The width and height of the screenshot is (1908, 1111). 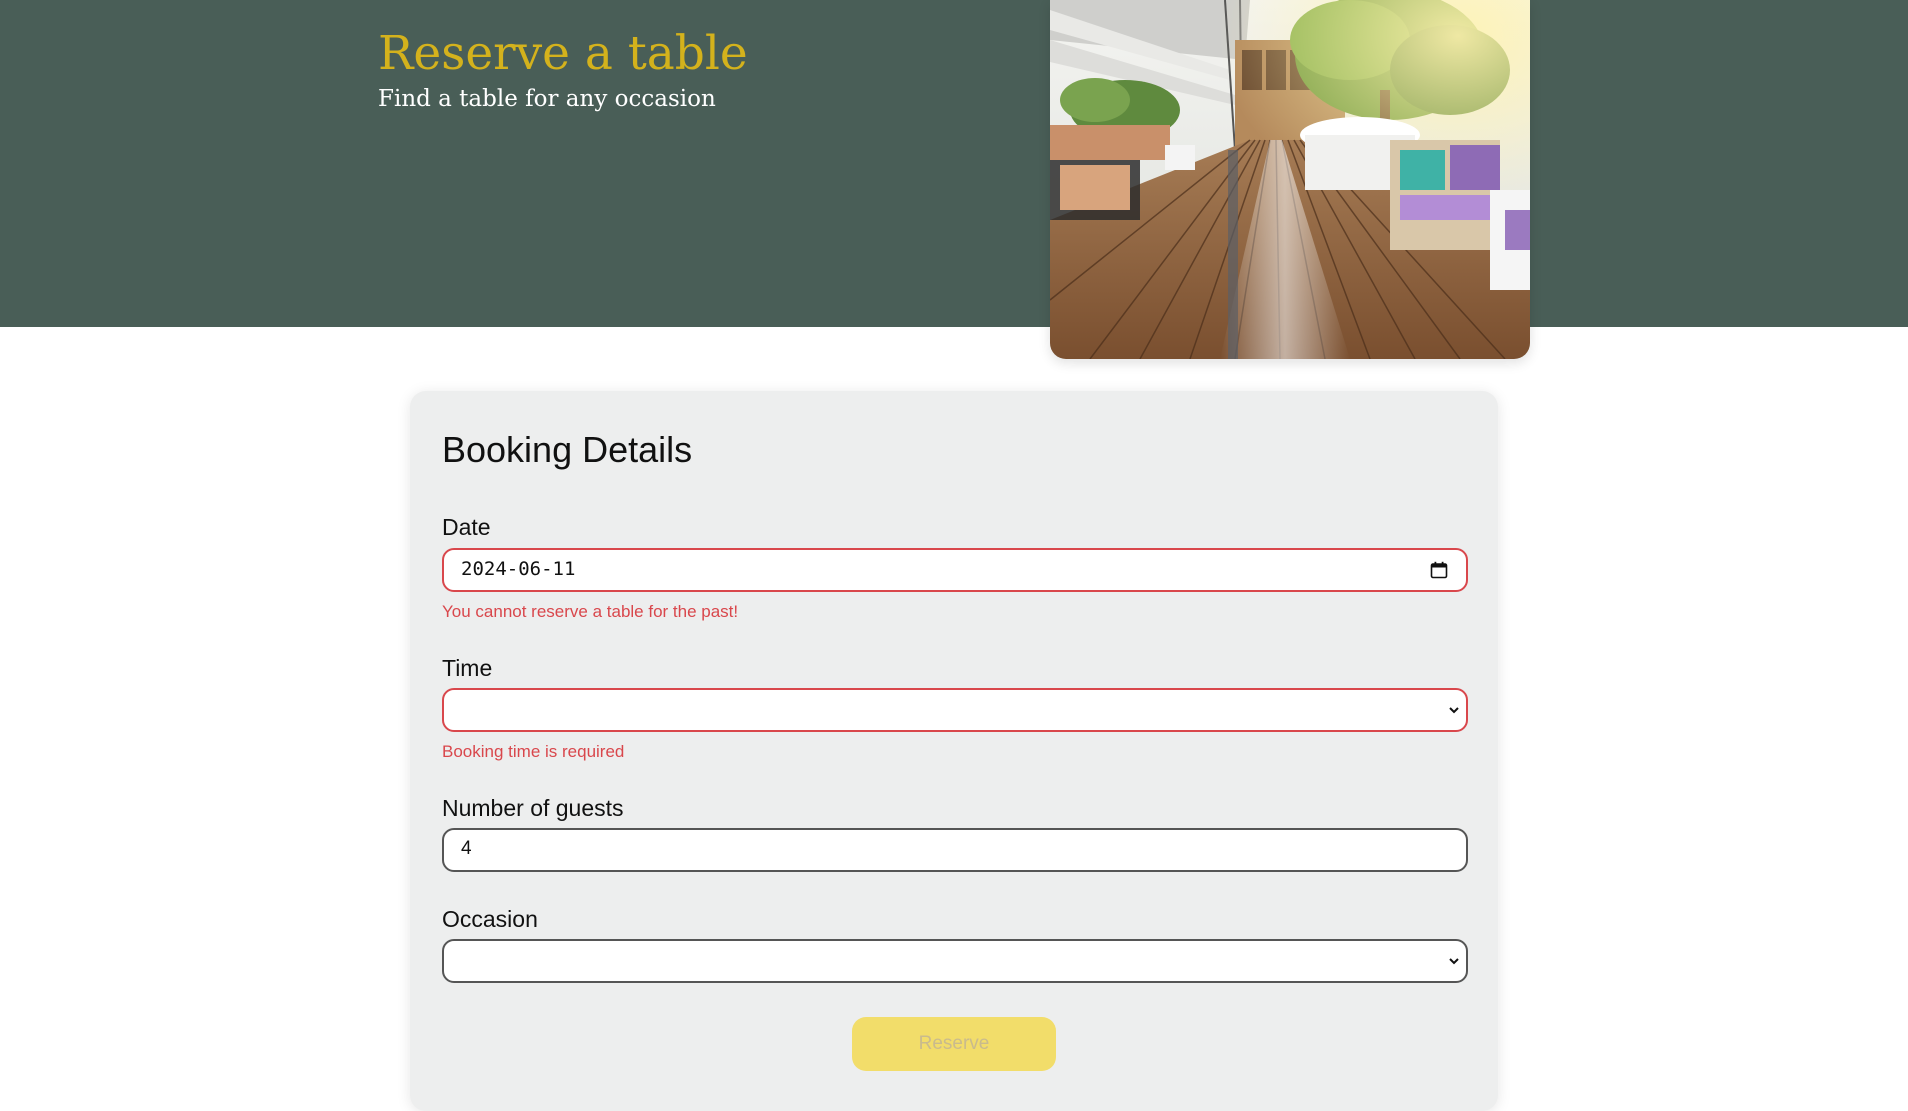 I want to click on reserve-button: Reserve, so click(x=954, y=1044).